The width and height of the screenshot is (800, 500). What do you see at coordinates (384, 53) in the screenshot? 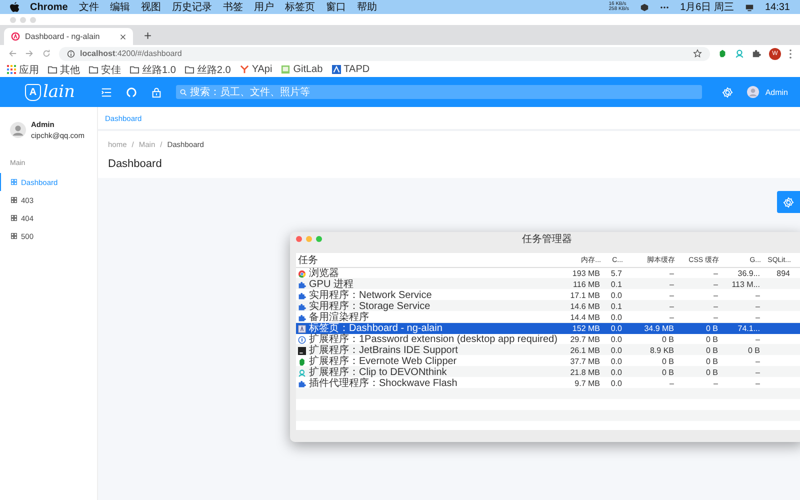
I see `address-bar: localhost:4200/#/dashboard` at bounding box center [384, 53].